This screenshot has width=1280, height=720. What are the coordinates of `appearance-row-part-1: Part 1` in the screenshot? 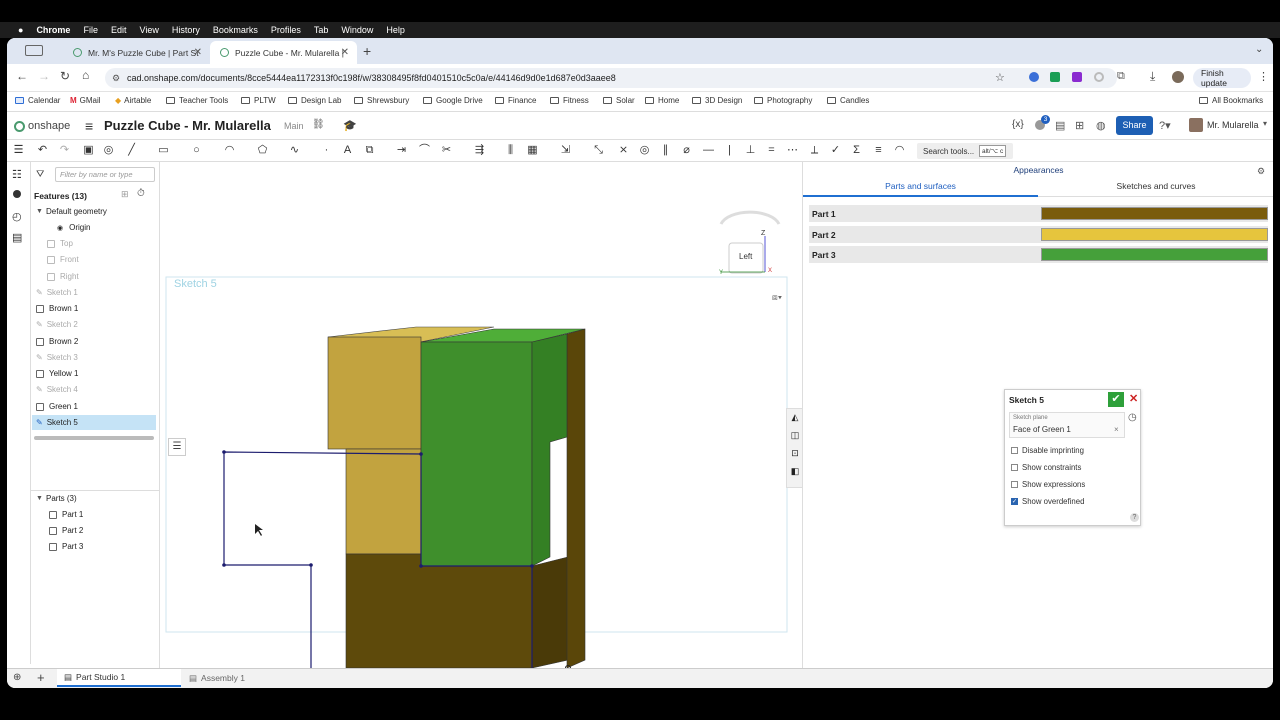 It's located at (1038, 213).